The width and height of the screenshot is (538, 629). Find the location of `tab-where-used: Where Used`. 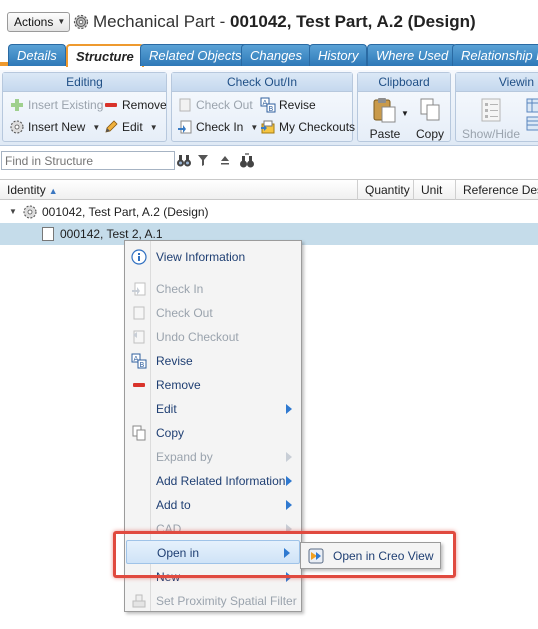

tab-where-used: Where Used is located at coordinates (412, 55).